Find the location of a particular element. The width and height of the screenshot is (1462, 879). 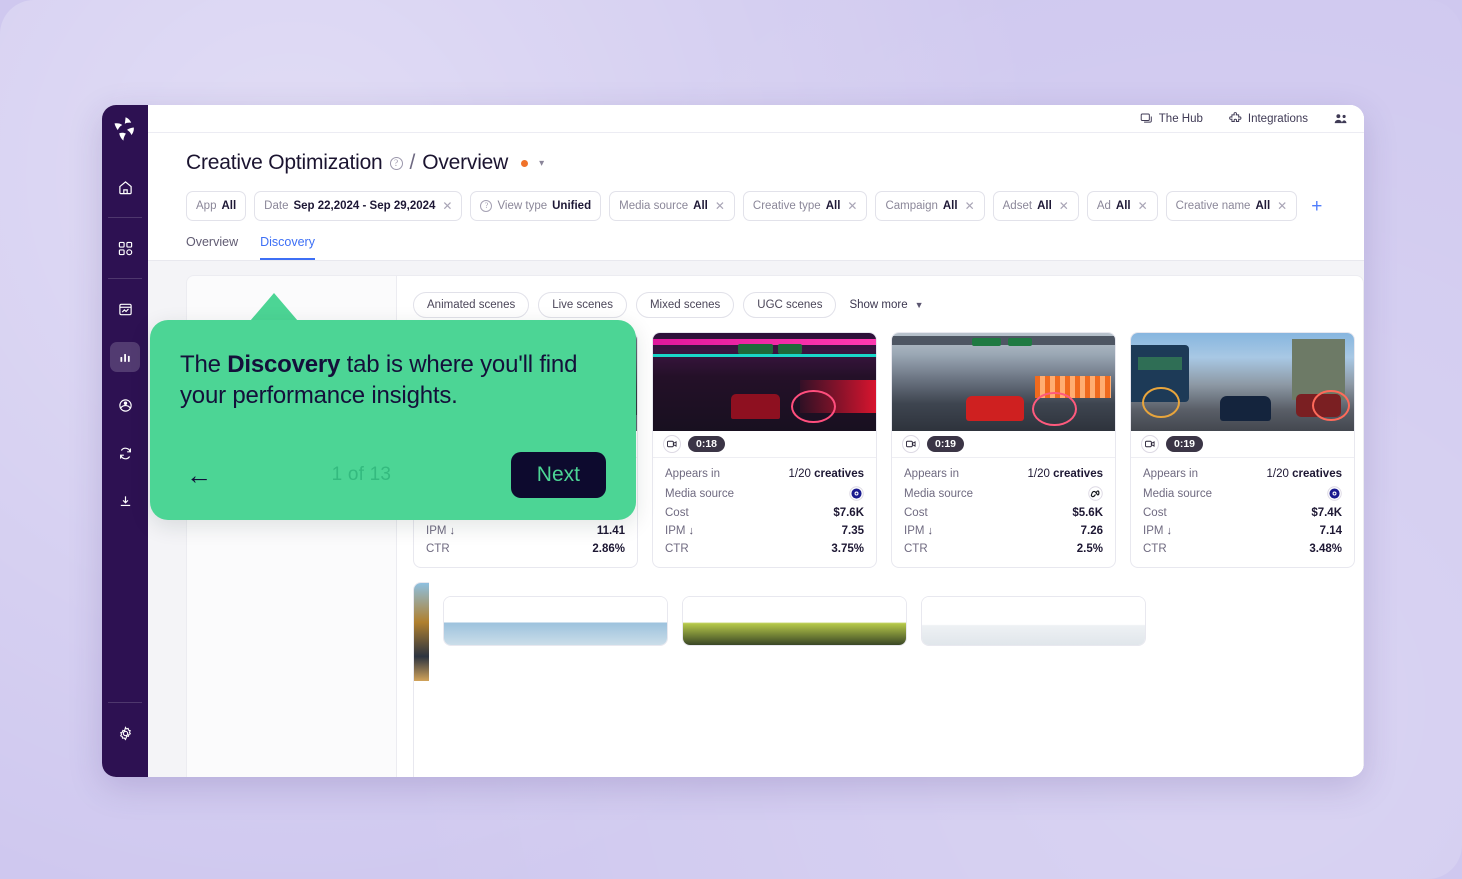

metric-cost: Cost $7.4K is located at coordinates (1242, 513).